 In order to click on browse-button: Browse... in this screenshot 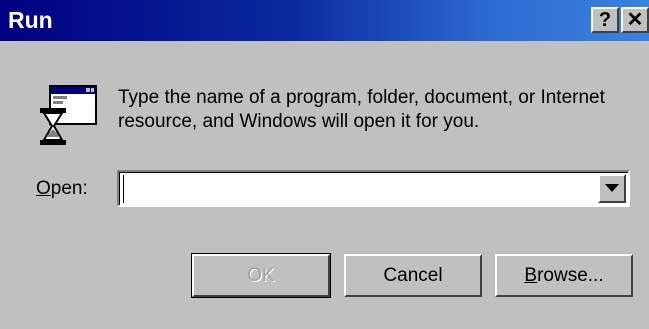, I will do `click(564, 275)`.